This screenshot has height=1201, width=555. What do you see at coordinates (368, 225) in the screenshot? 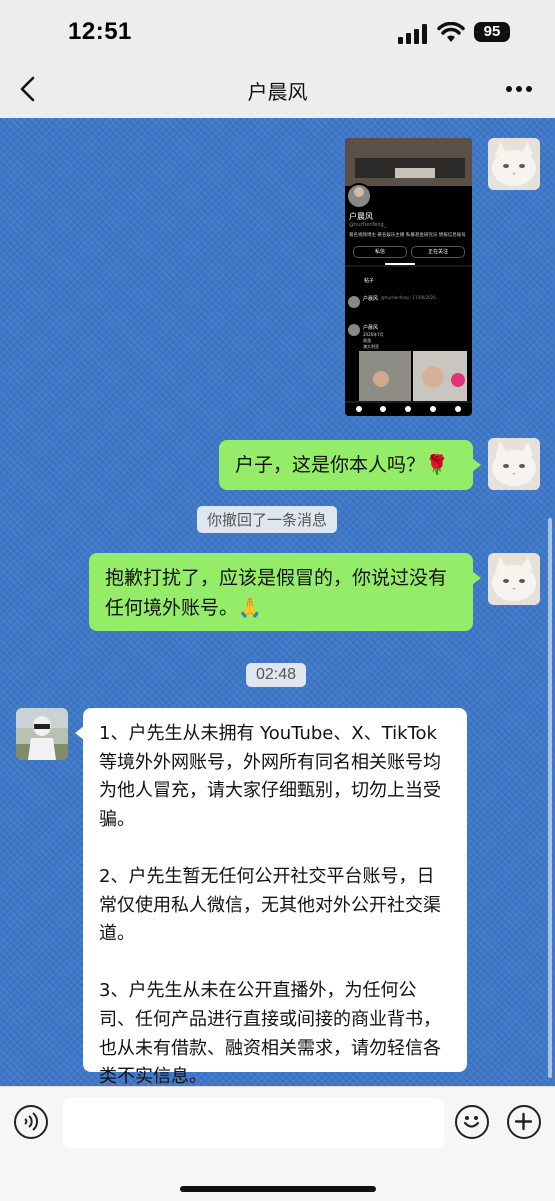
I see `ss-handle: @huchenfeng_` at bounding box center [368, 225].